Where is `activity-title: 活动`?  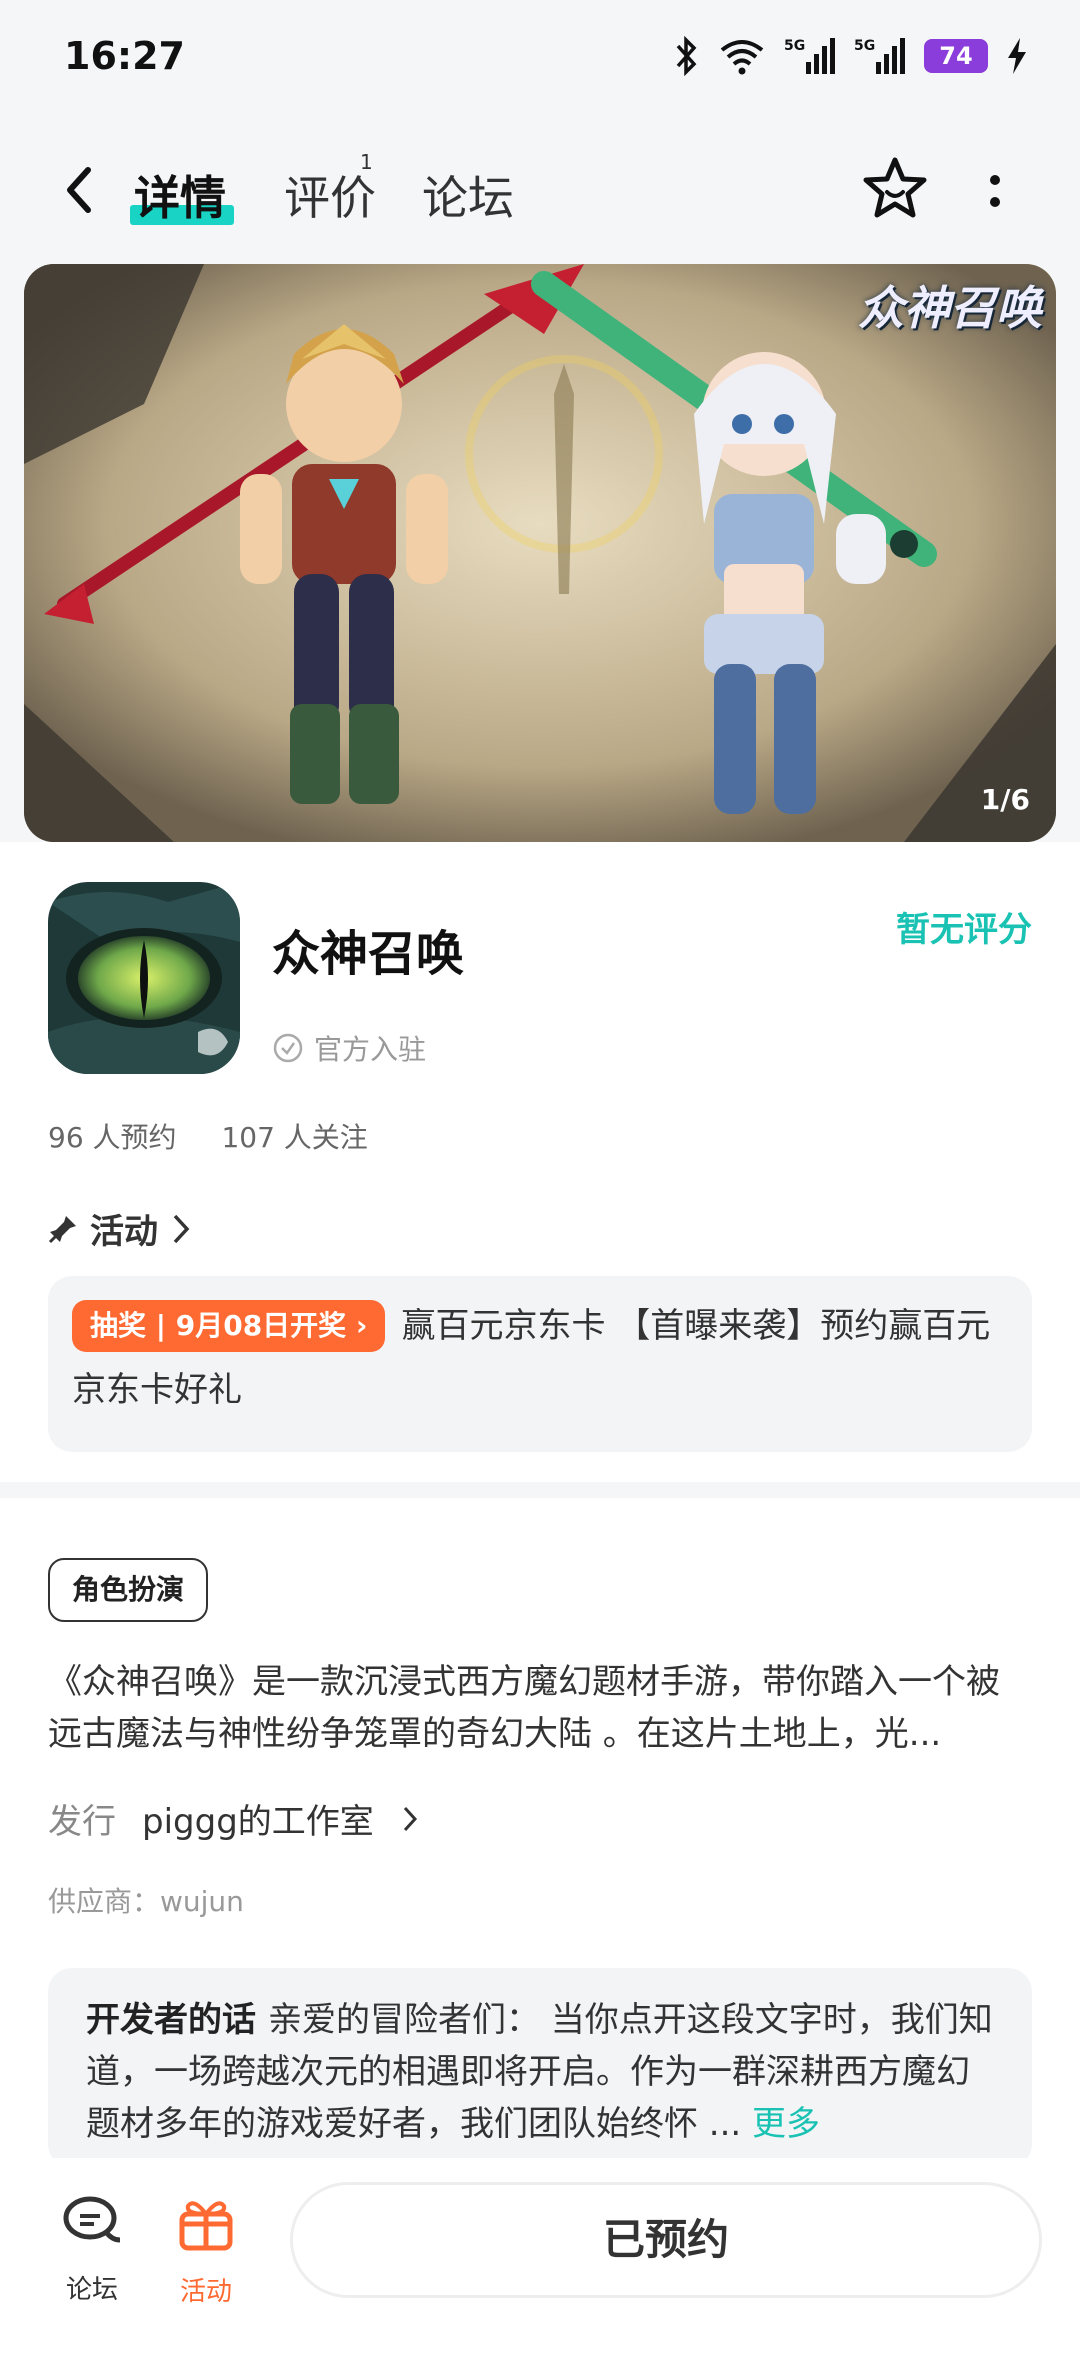
activity-title: 活动 is located at coordinates (124, 1232).